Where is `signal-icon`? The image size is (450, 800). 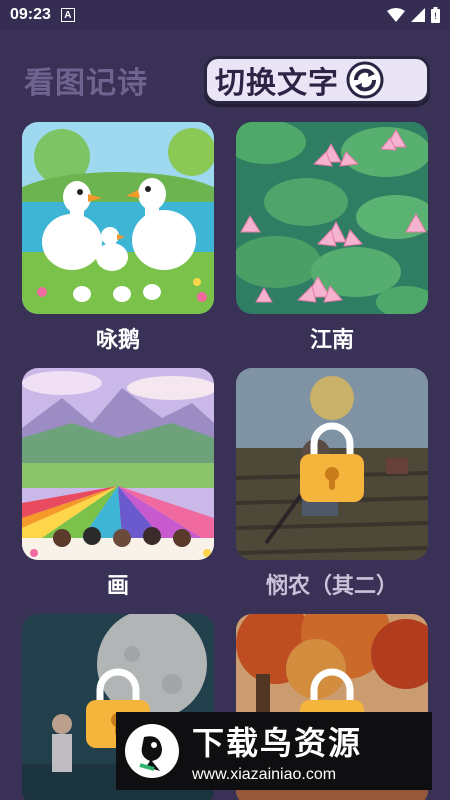
signal-icon is located at coordinates (418, 15).